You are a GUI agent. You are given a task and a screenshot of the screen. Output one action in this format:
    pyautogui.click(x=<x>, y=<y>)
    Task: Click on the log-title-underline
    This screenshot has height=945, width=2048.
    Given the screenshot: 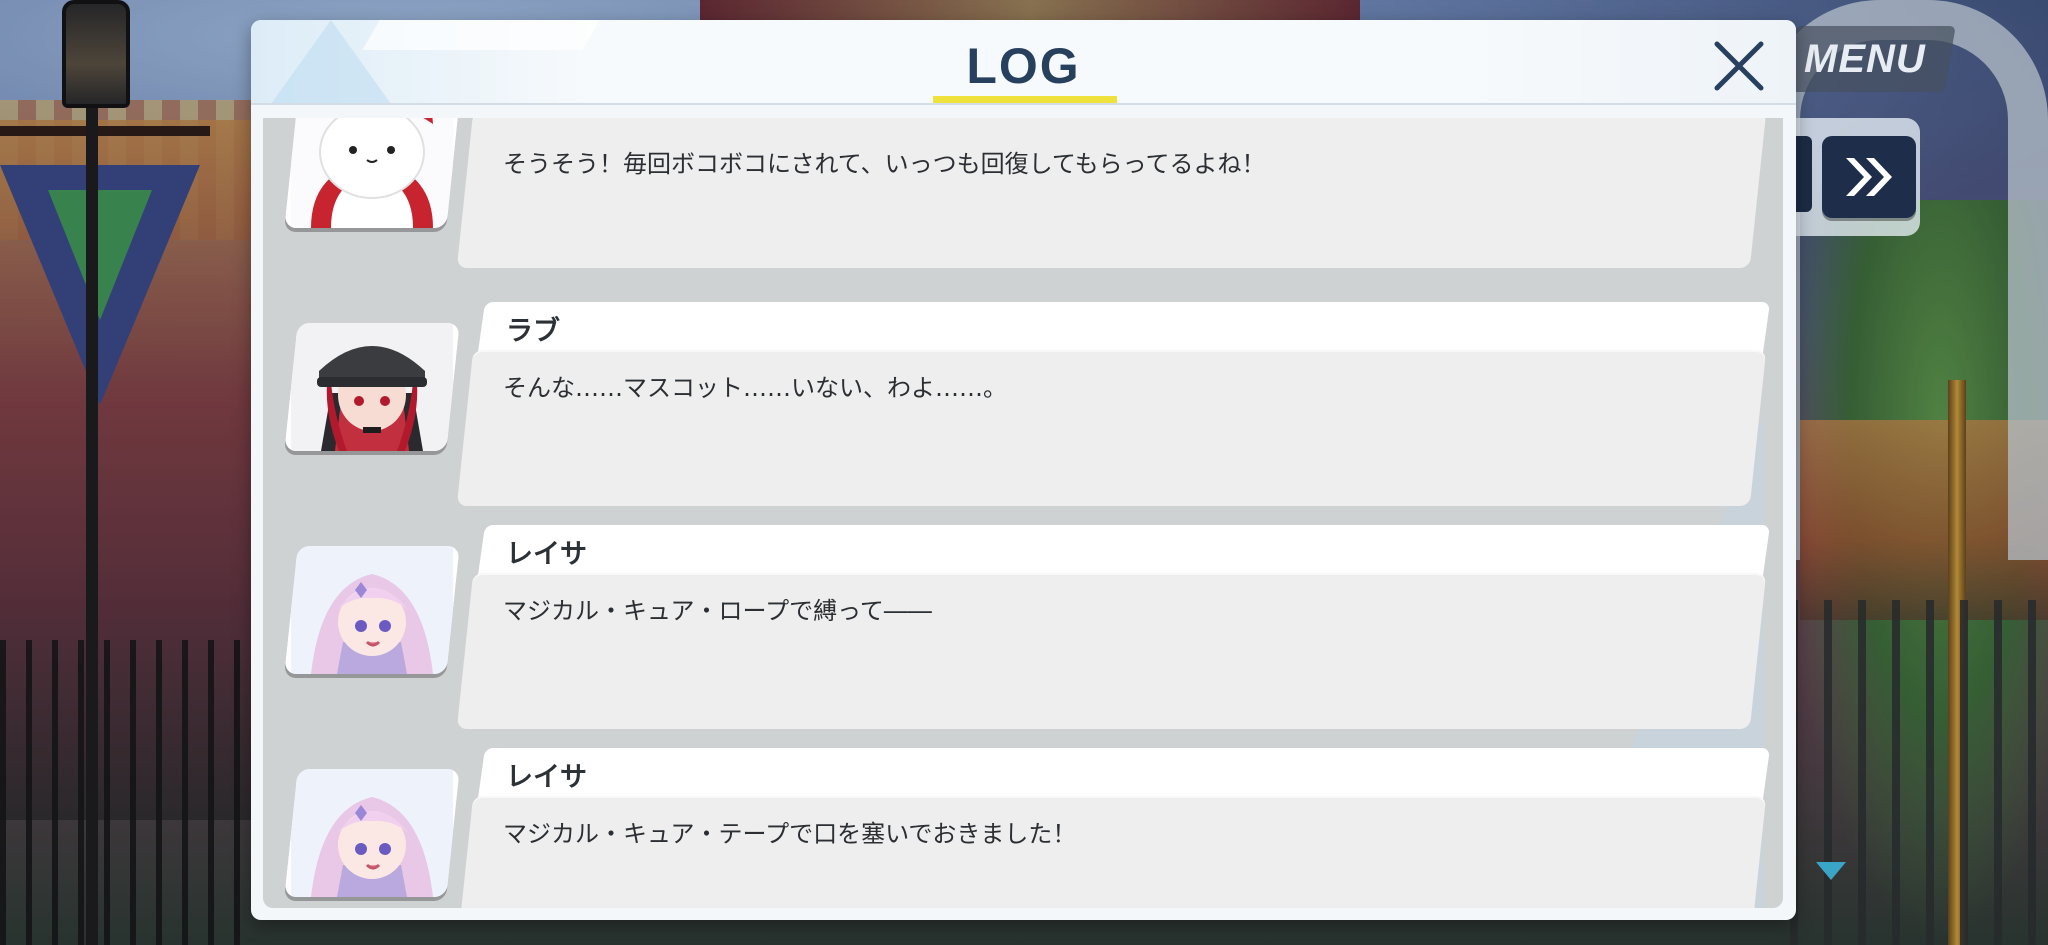 What is the action you would take?
    pyautogui.click(x=1025, y=99)
    